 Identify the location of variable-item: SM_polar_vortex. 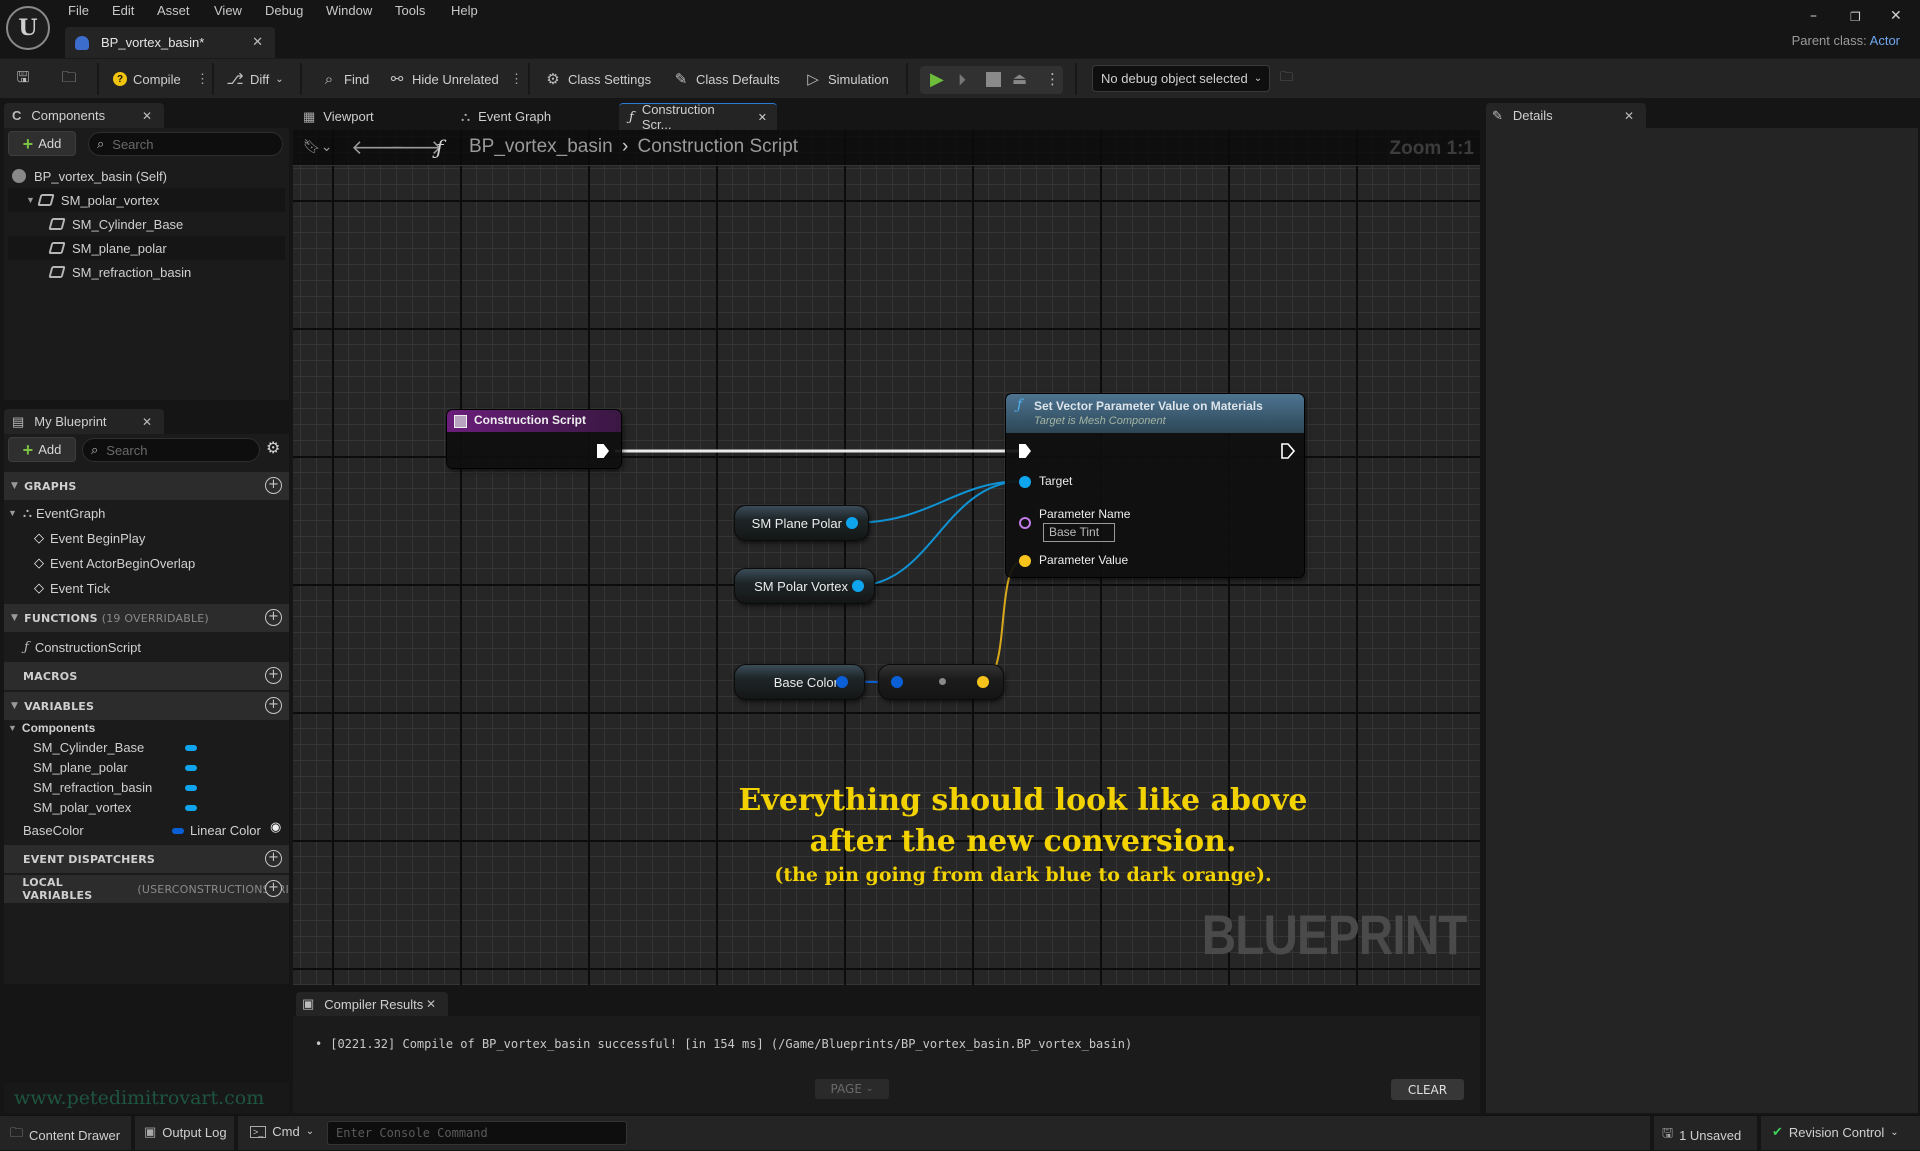
(82, 807).